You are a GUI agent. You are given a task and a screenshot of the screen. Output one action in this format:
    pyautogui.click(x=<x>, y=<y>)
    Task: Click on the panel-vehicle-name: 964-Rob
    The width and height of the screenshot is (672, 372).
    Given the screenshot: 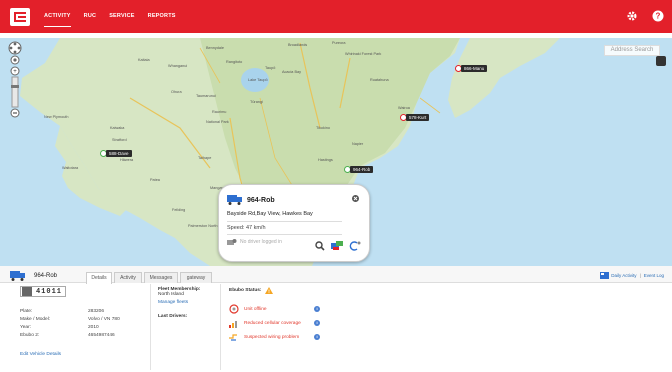 What is the action you would take?
    pyautogui.click(x=46, y=276)
    